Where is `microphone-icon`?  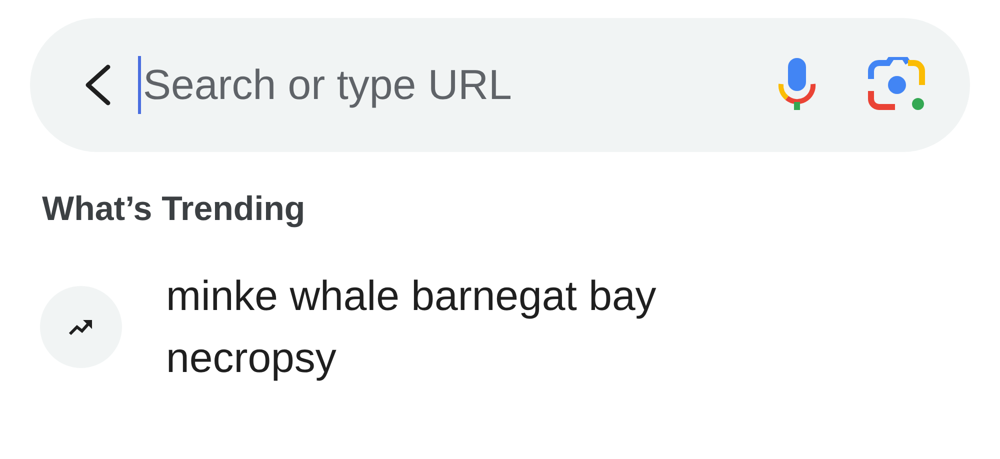
microphone-icon is located at coordinates (797, 85).